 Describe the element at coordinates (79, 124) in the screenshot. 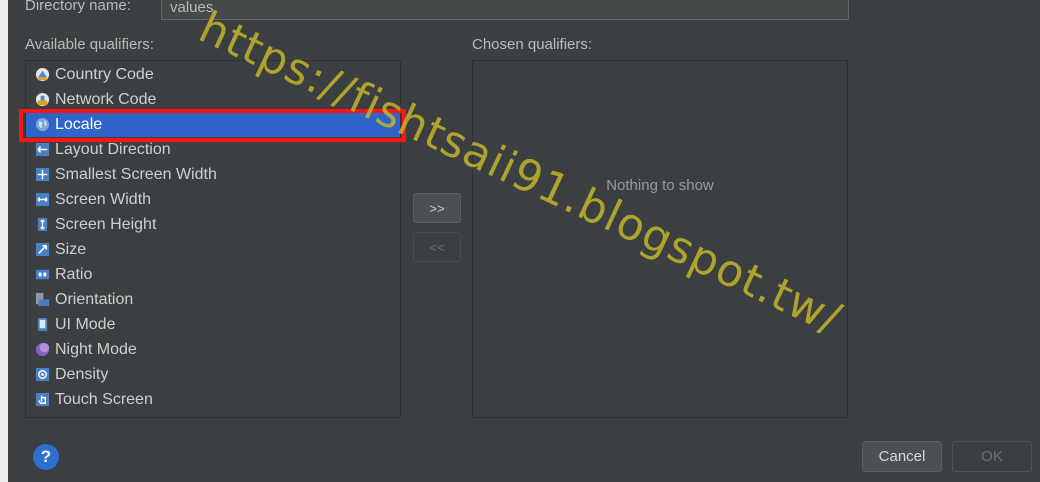

I see `qualifier-label: Locale` at that location.